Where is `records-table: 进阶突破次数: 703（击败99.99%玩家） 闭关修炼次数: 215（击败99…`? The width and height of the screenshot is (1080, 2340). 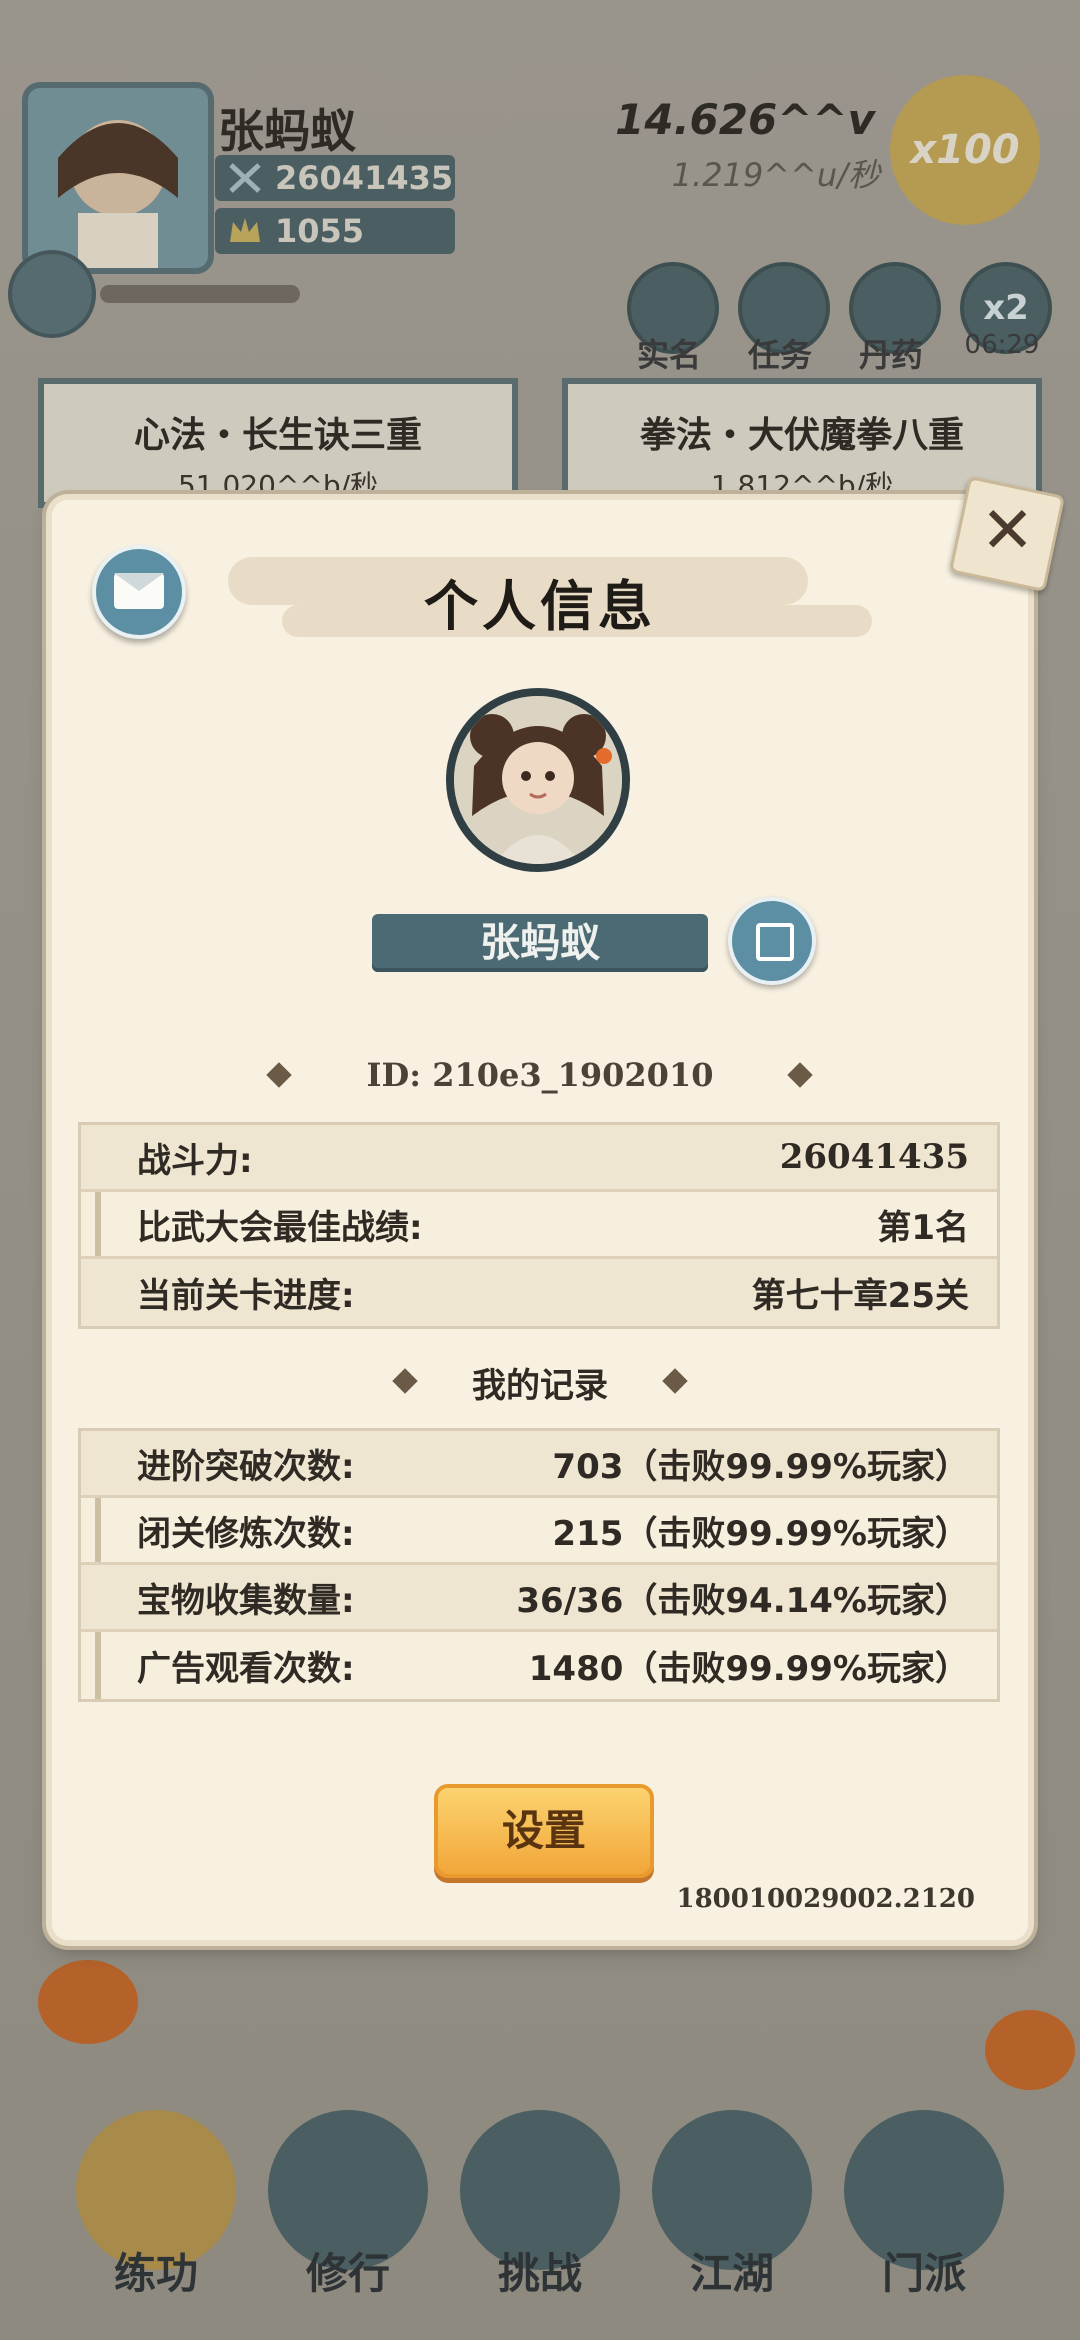 records-table: 进阶突破次数: 703（击败99.99%玩家） 闭关修炼次数: 215（击败99… is located at coordinates (539, 1565).